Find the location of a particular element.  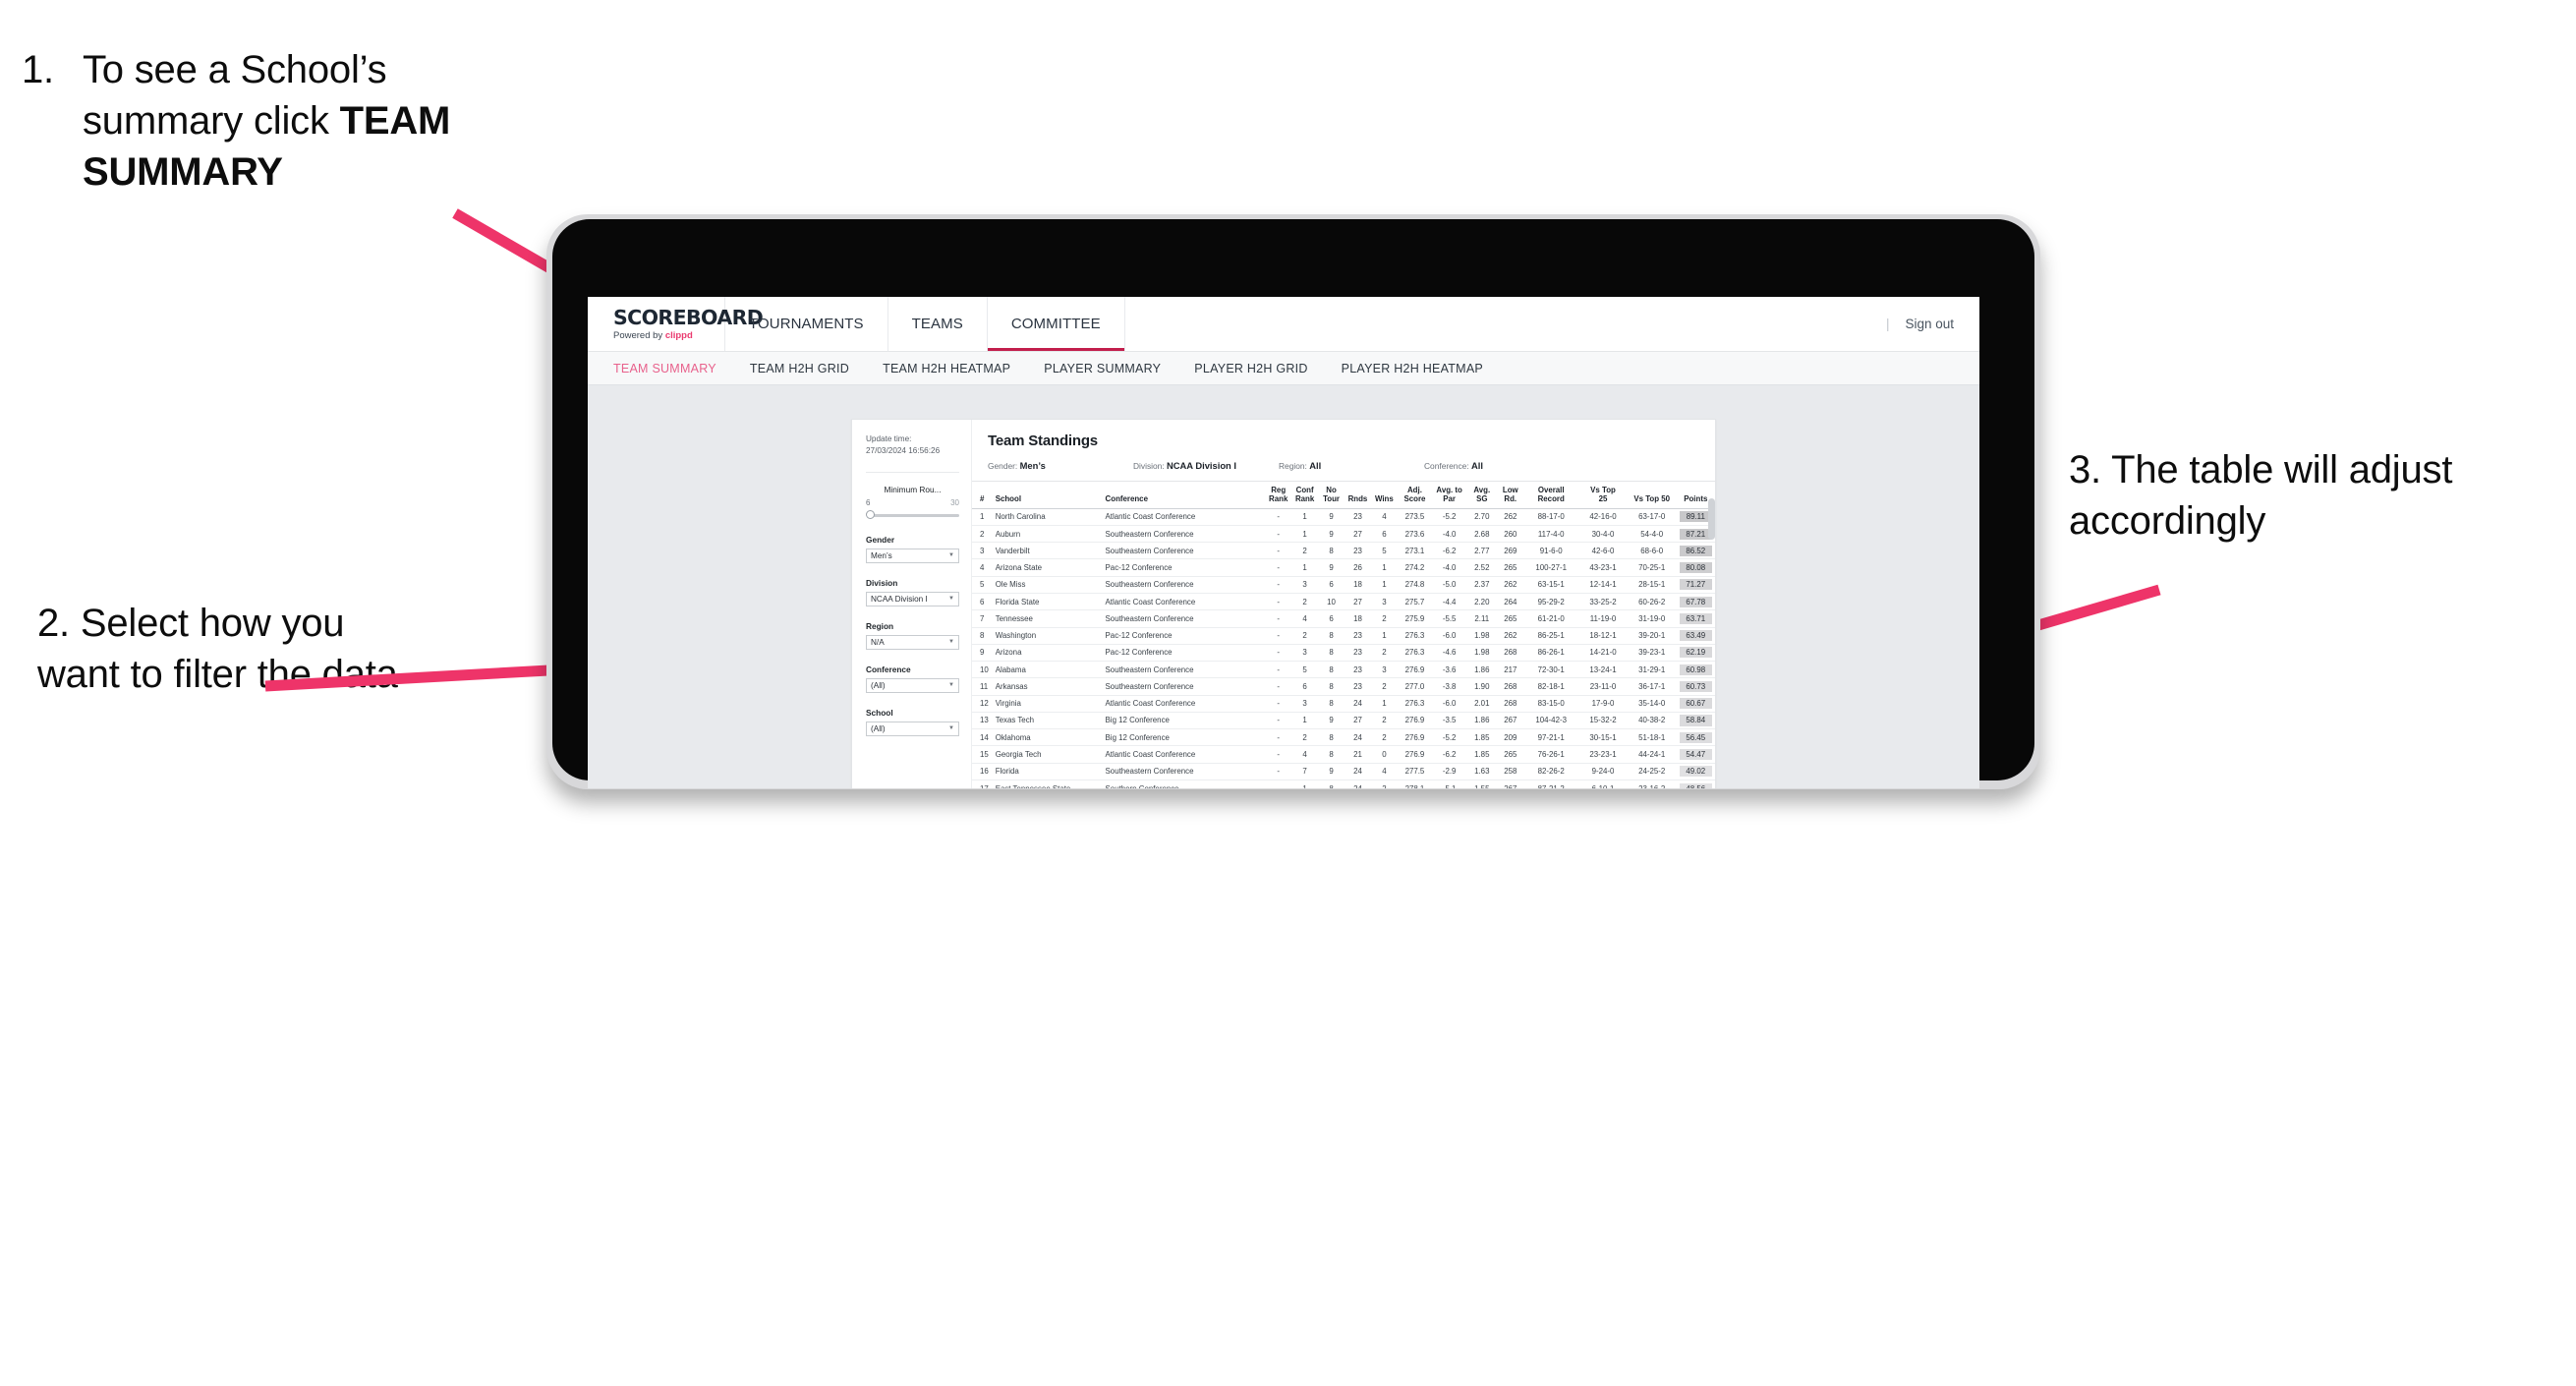

stat-cell: 13-24-1 is located at coordinates (1603, 670).